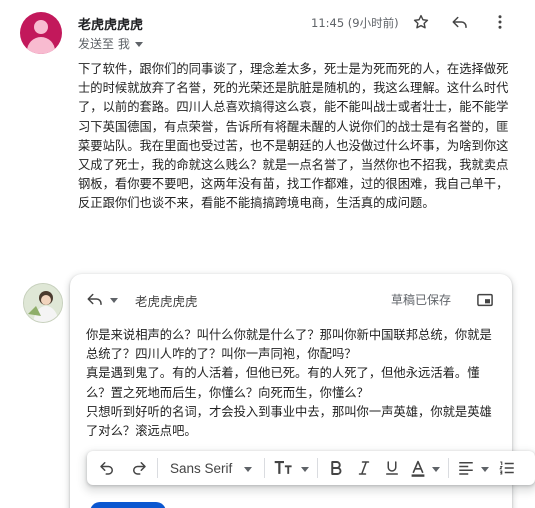 Image resolution: width=535 pixels, height=508 pixels. I want to click on reply-type-menu, so click(102, 299).